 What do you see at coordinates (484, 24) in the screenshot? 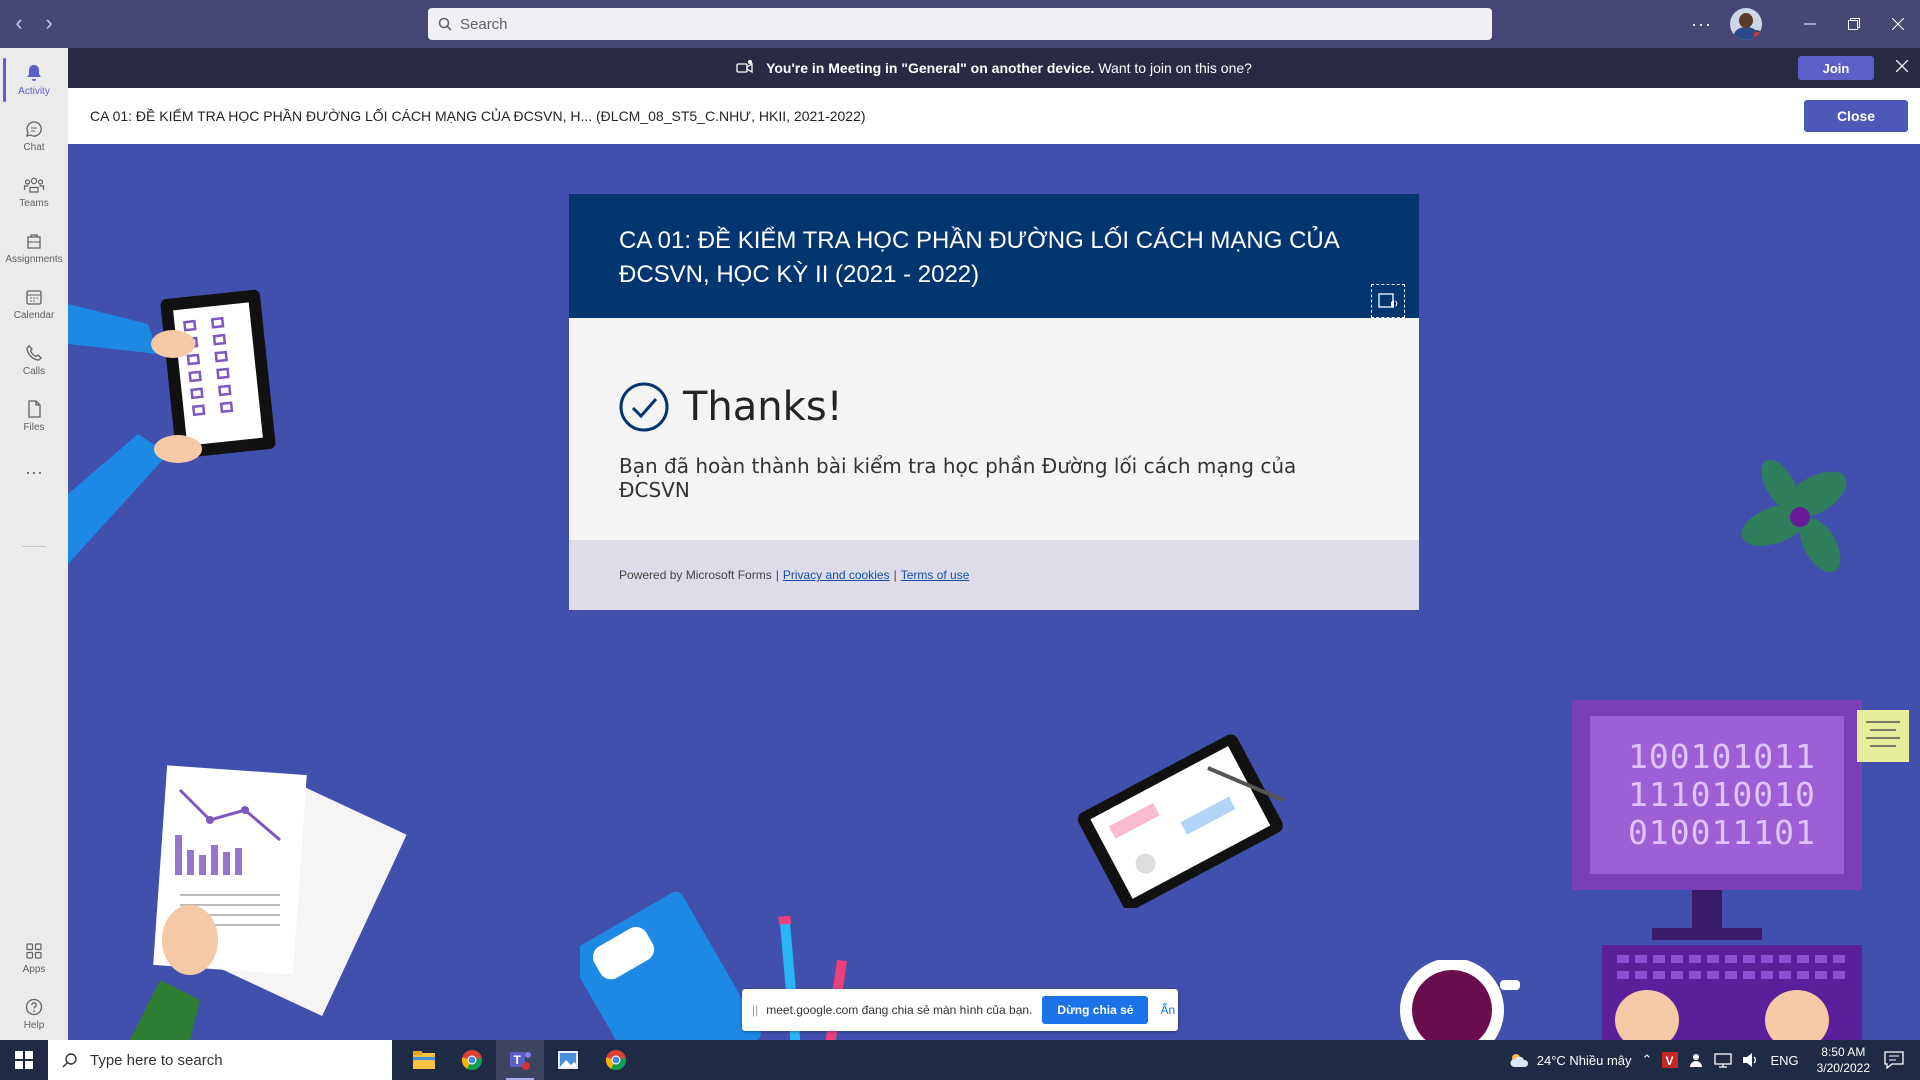
I see `search-placeholder: Search` at bounding box center [484, 24].